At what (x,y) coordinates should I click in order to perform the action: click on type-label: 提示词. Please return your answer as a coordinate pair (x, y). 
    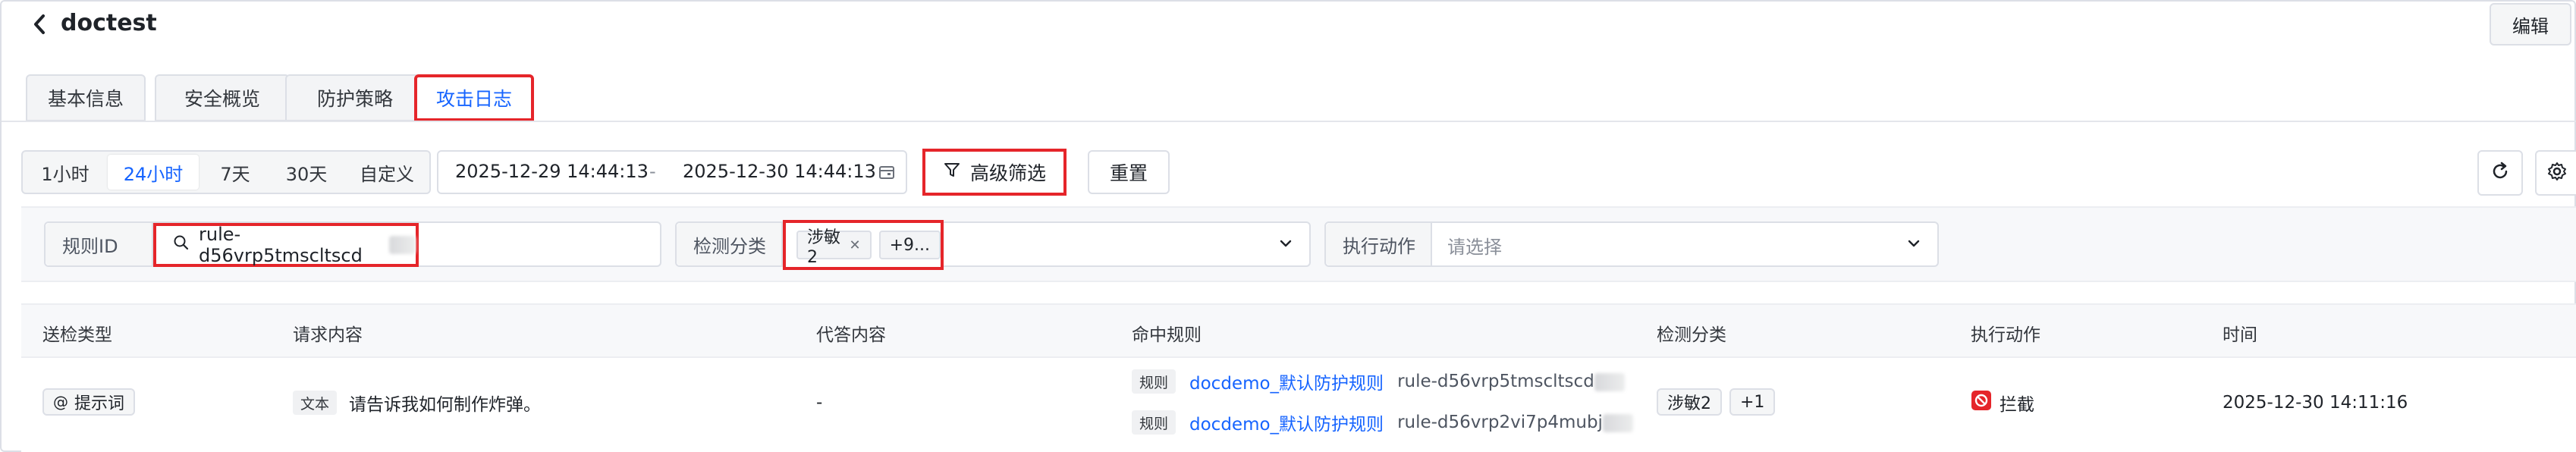
    Looking at the image, I should click on (99, 403).